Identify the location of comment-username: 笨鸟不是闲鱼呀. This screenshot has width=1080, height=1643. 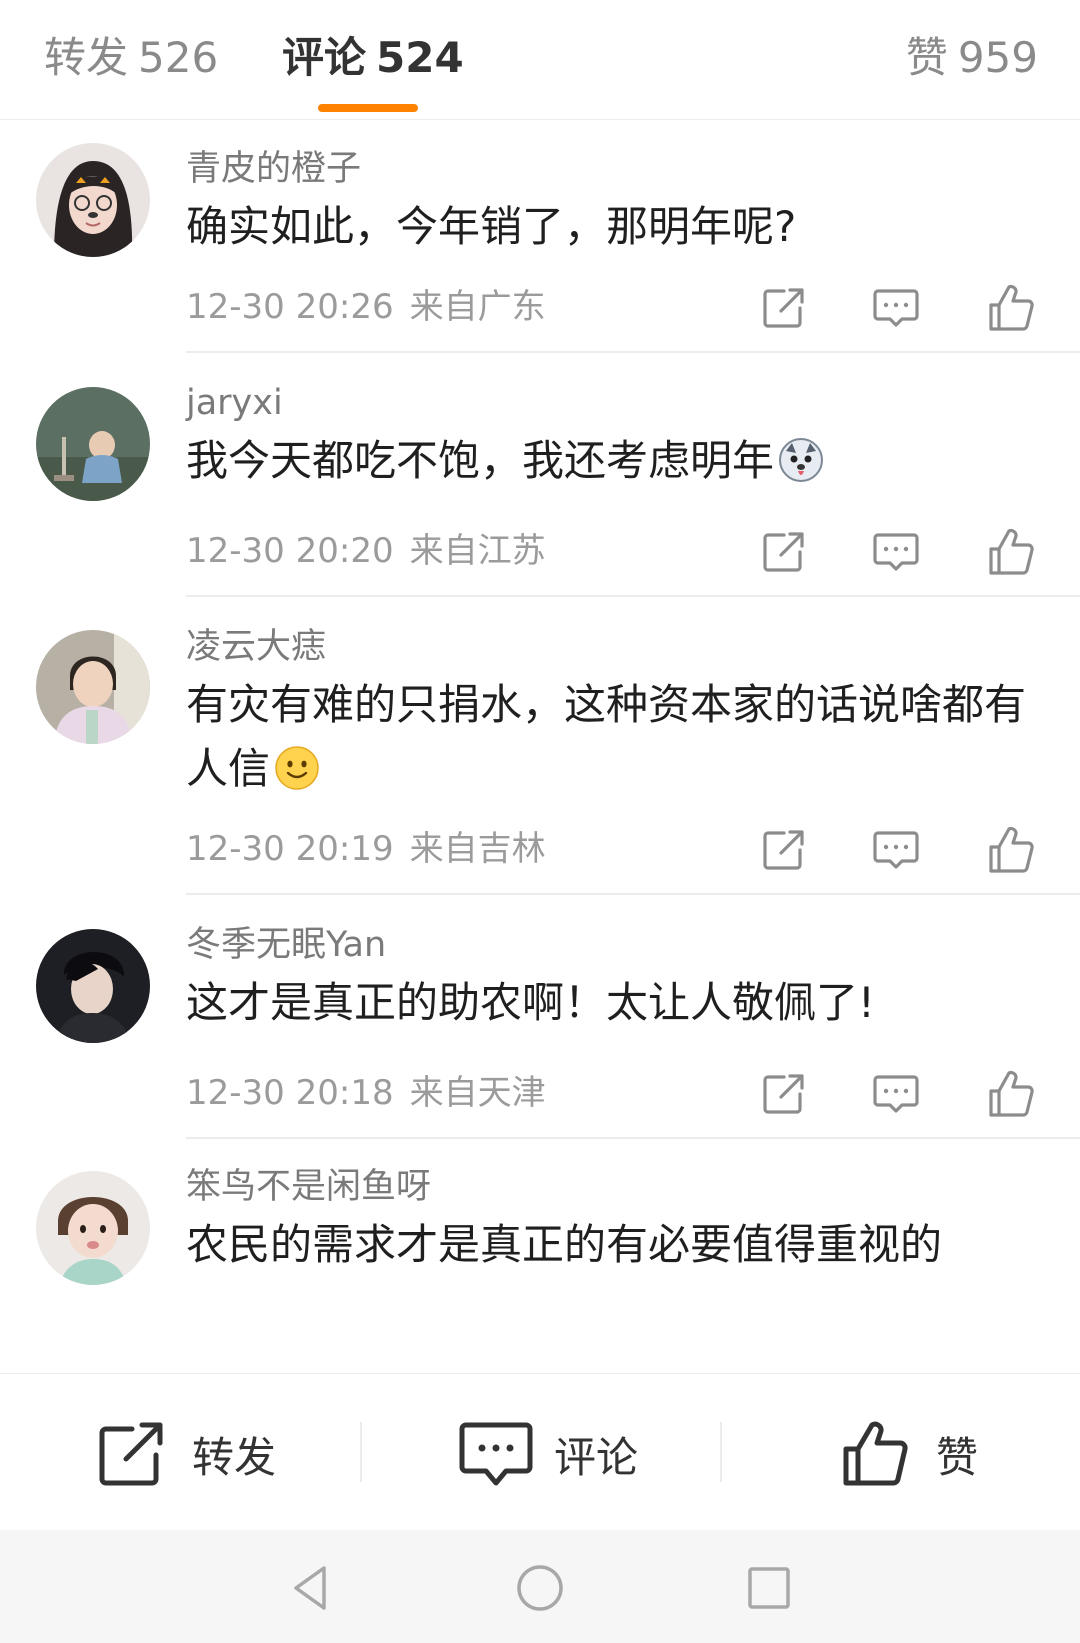
(308, 1187).